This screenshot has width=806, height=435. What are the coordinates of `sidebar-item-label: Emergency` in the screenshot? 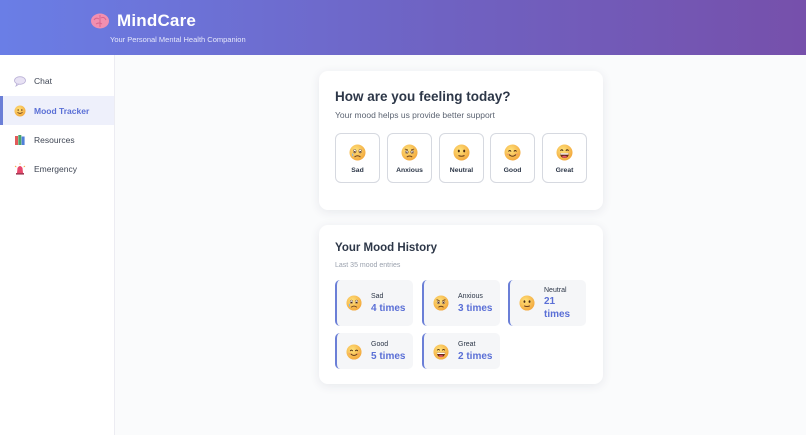 It's located at (55, 168).